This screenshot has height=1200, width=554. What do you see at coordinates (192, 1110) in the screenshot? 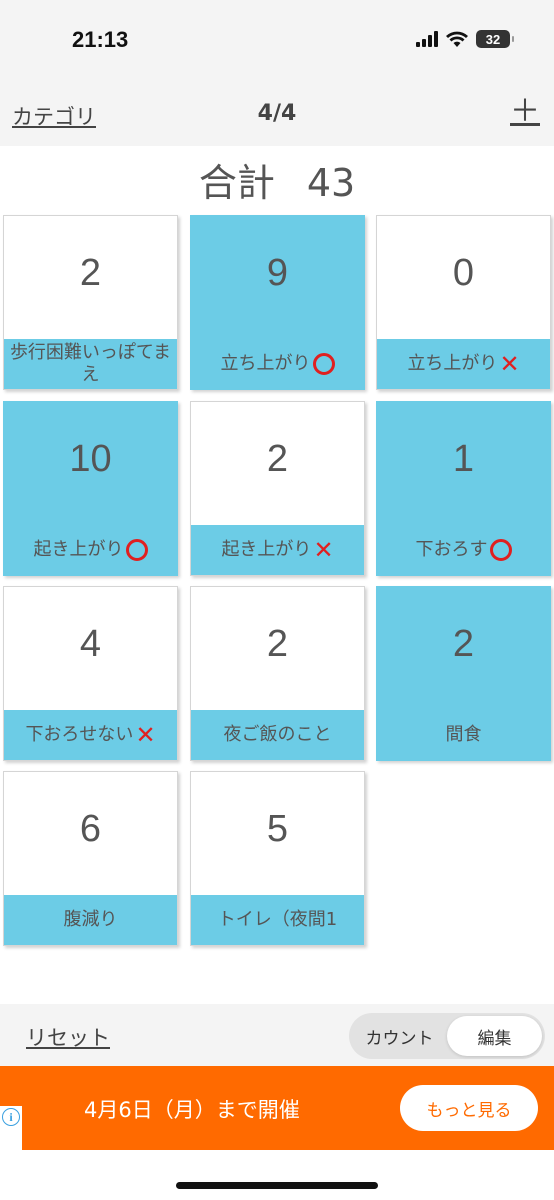
I see `banner-text: 4月6日（月）まで開催` at bounding box center [192, 1110].